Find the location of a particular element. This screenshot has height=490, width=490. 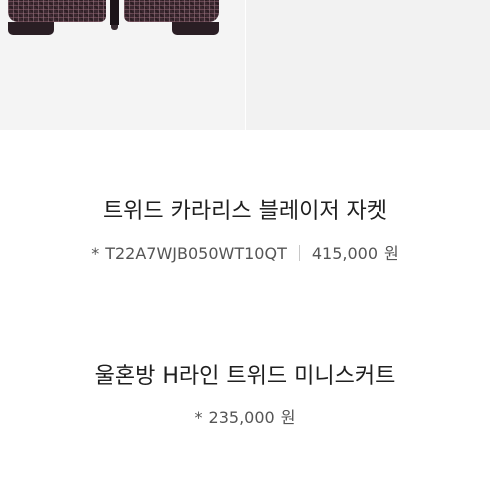

product-price: 235,000 is located at coordinates (241, 417).